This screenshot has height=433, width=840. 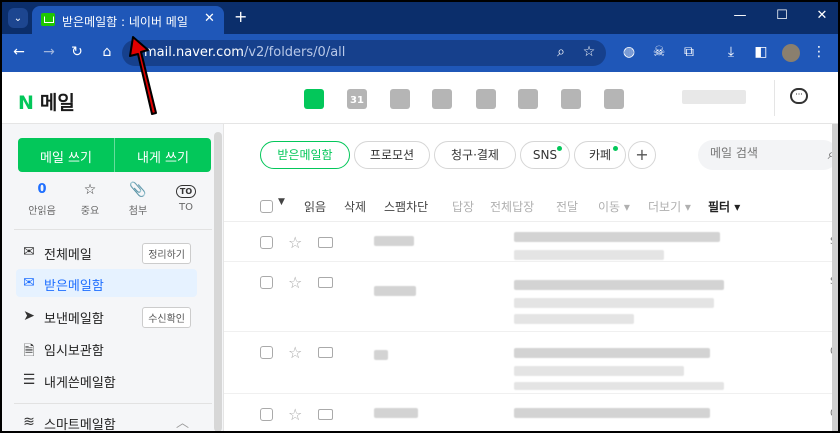 I want to click on calendar-app-icon: 31, so click(x=357, y=99).